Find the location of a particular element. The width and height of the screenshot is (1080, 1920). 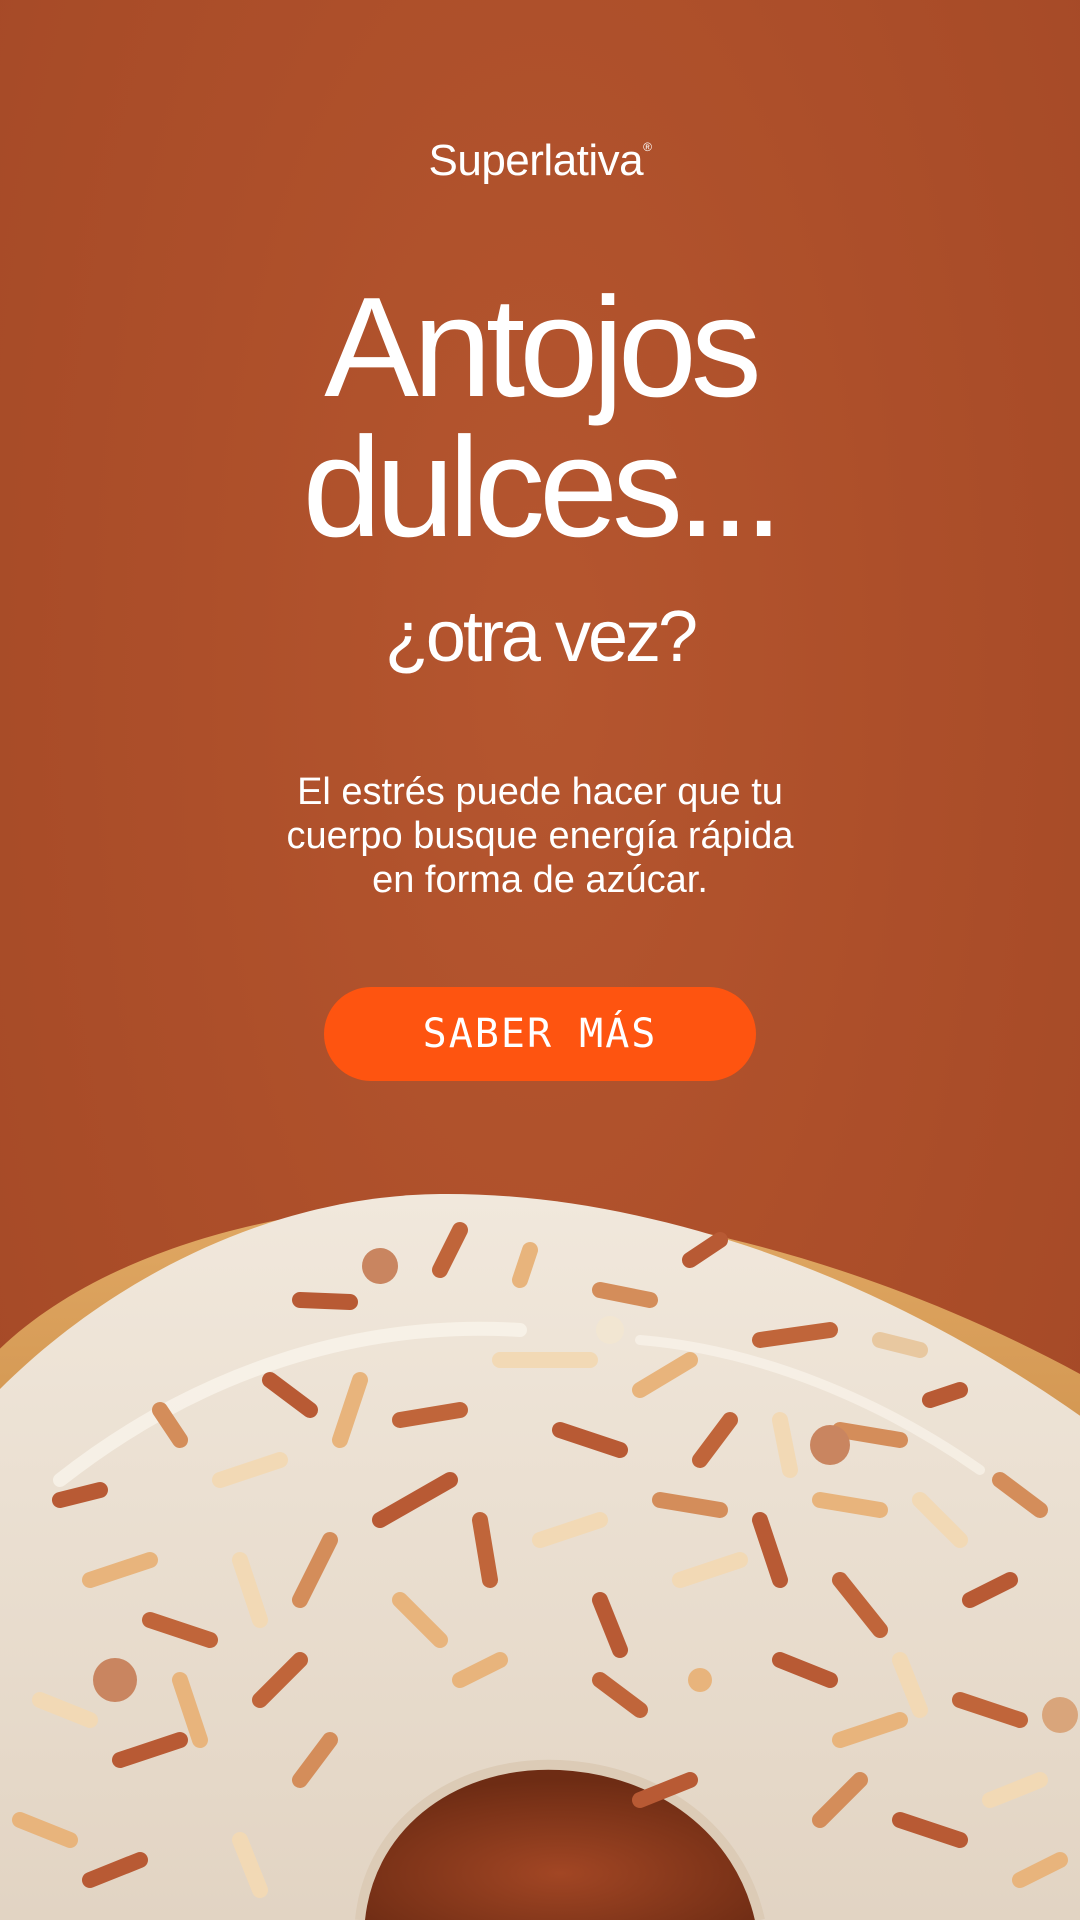

body-copy-line-3: en forma de azúcar. is located at coordinates (540, 880).